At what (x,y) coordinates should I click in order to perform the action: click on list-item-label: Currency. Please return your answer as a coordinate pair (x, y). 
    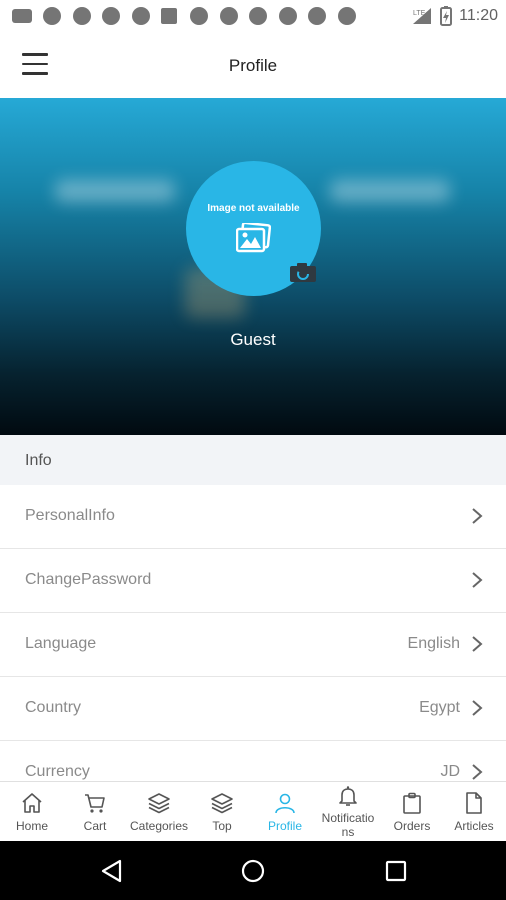
    Looking at the image, I should click on (57, 771).